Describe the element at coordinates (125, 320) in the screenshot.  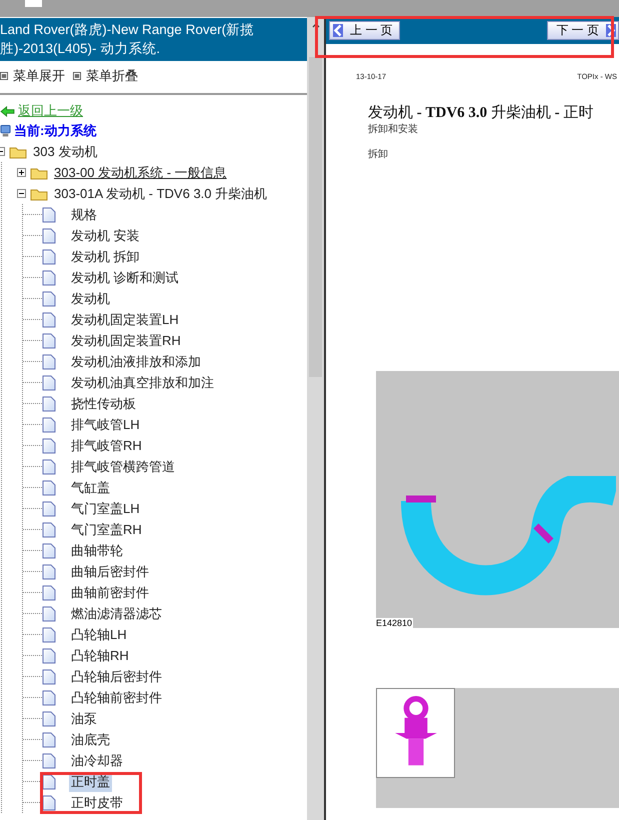
I see `tree-item: 发动机固定装置LH` at that location.